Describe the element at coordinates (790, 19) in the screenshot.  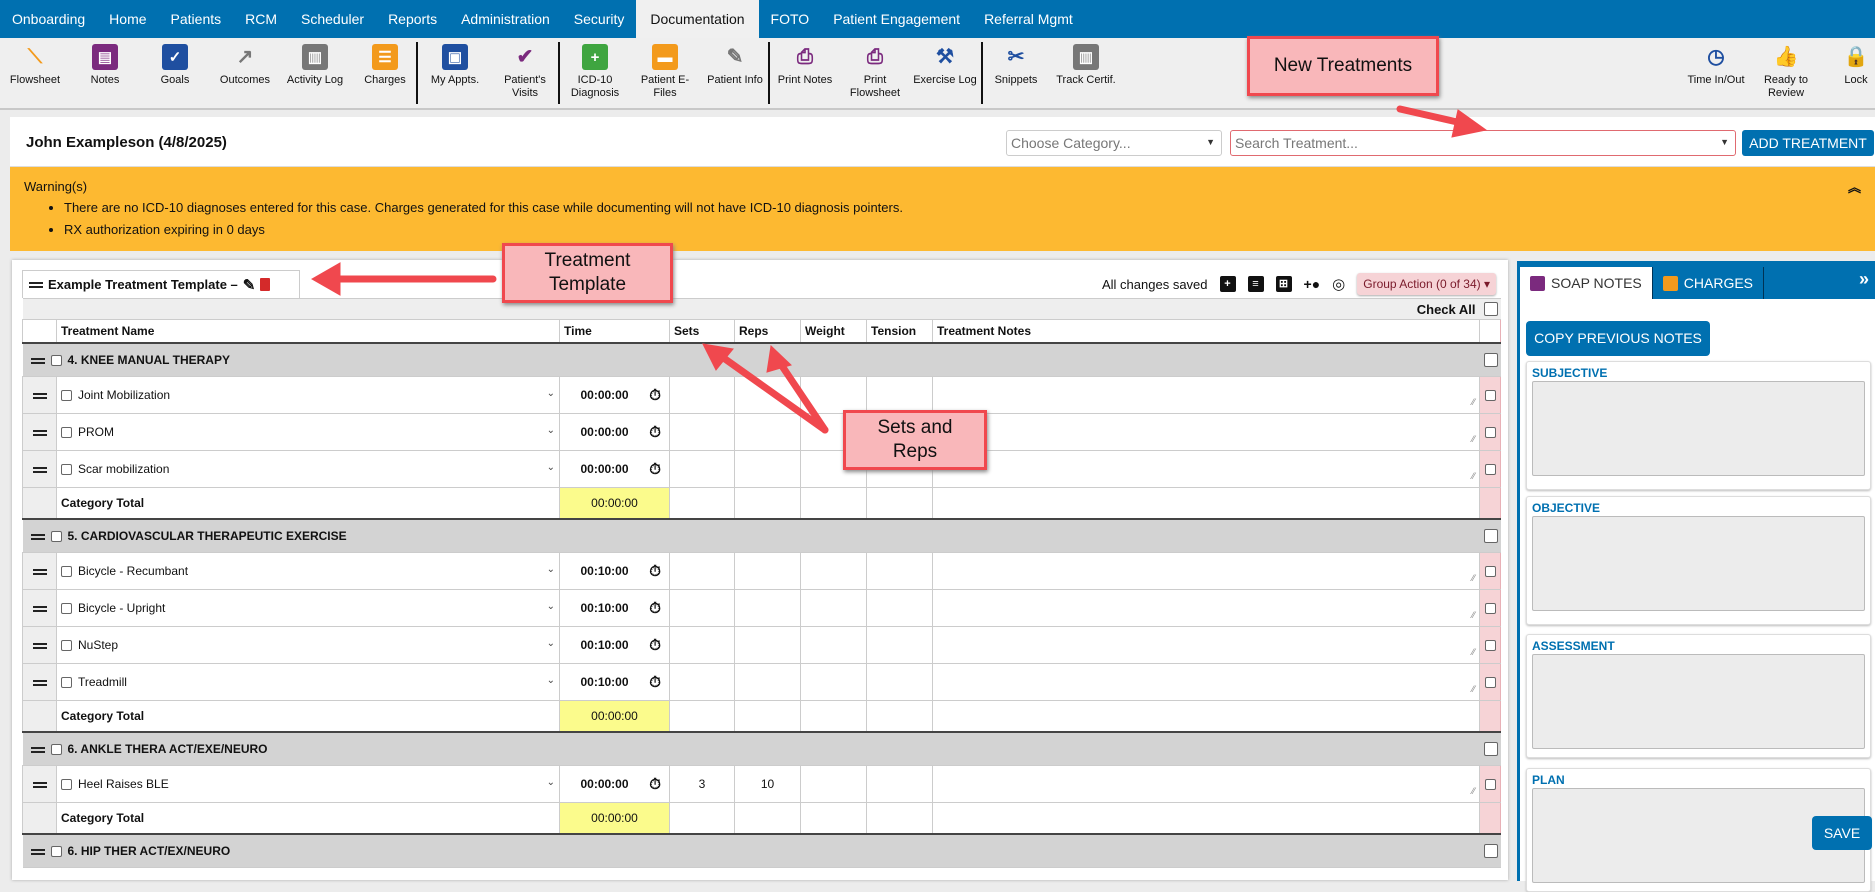
I see `nav-foto: FOTO` at that location.